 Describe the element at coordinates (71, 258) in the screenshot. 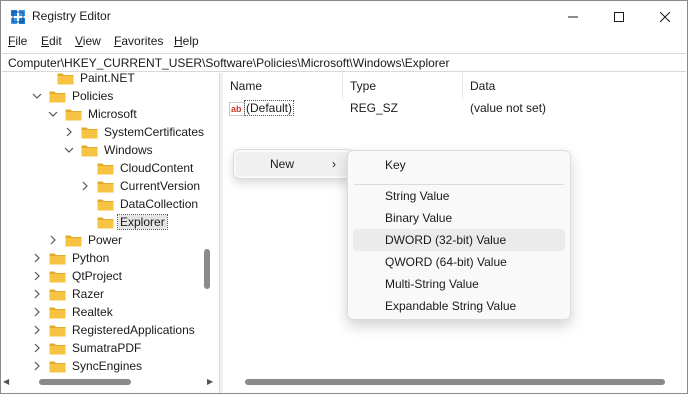

I see `tree-item-python: Python` at that location.